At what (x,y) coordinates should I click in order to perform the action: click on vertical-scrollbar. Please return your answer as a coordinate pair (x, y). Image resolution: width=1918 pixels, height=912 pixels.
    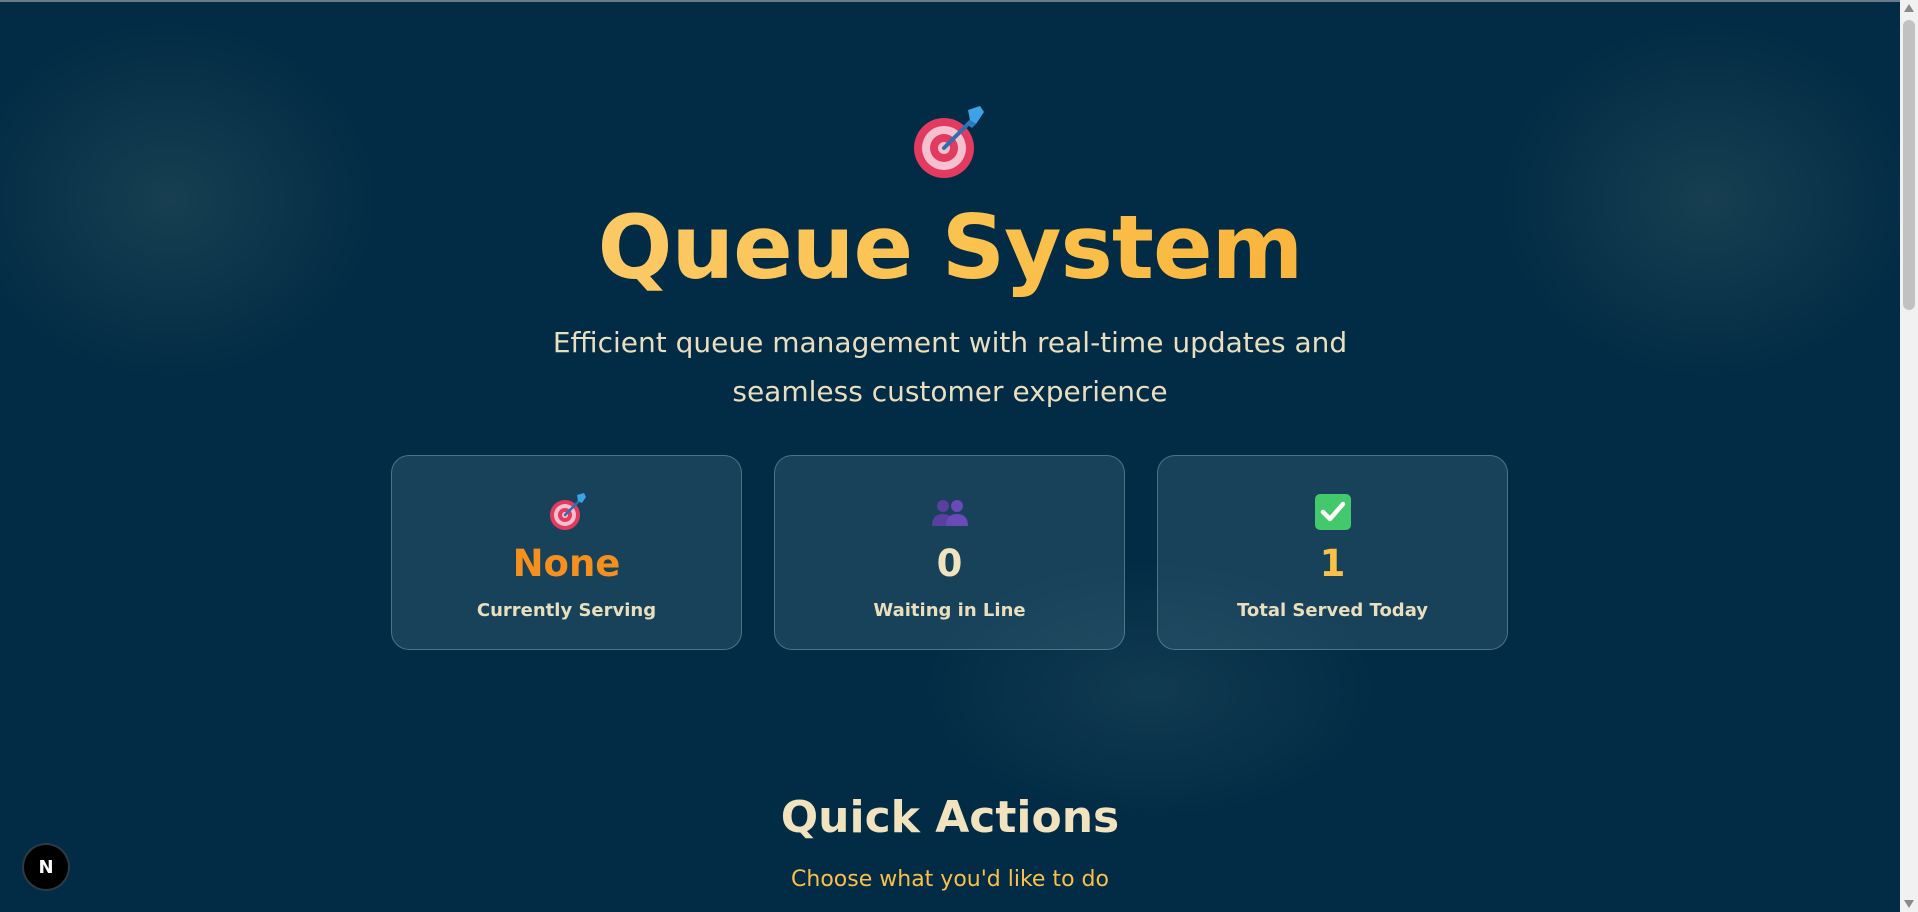
    Looking at the image, I should click on (1909, 456).